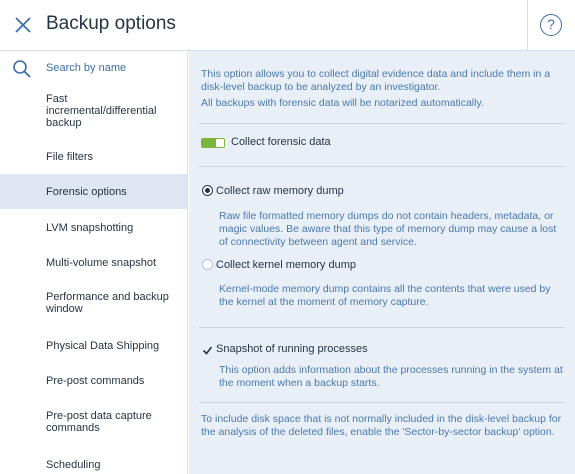 The width and height of the screenshot is (575, 474). What do you see at coordinates (527, 25) in the screenshot?
I see `header-divider` at bounding box center [527, 25].